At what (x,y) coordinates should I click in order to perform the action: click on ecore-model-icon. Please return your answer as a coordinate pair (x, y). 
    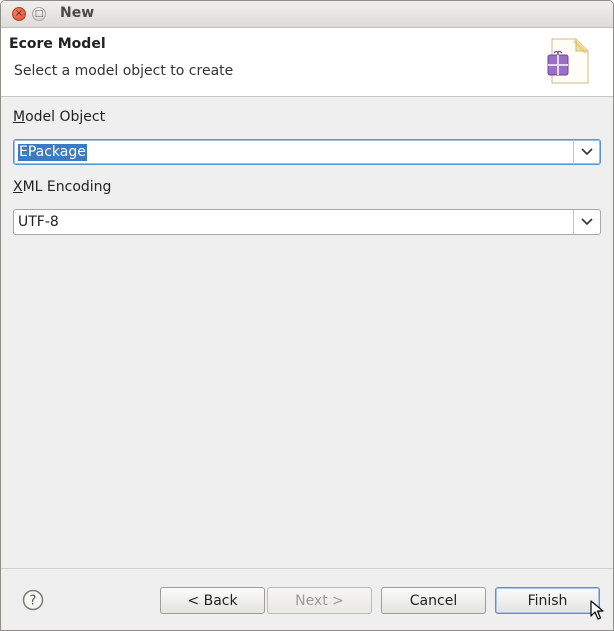
    Looking at the image, I should click on (568, 61).